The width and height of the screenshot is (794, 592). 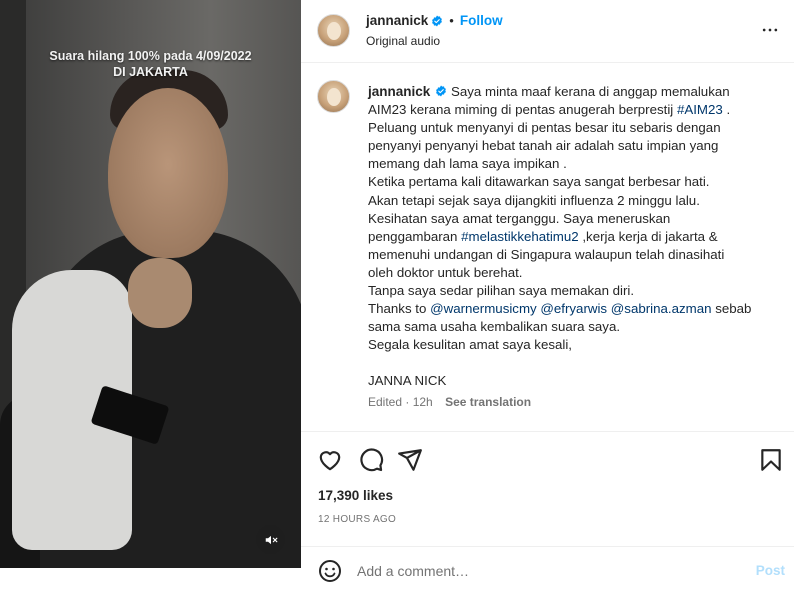 I want to click on comment-icon, so click(x=371, y=460).